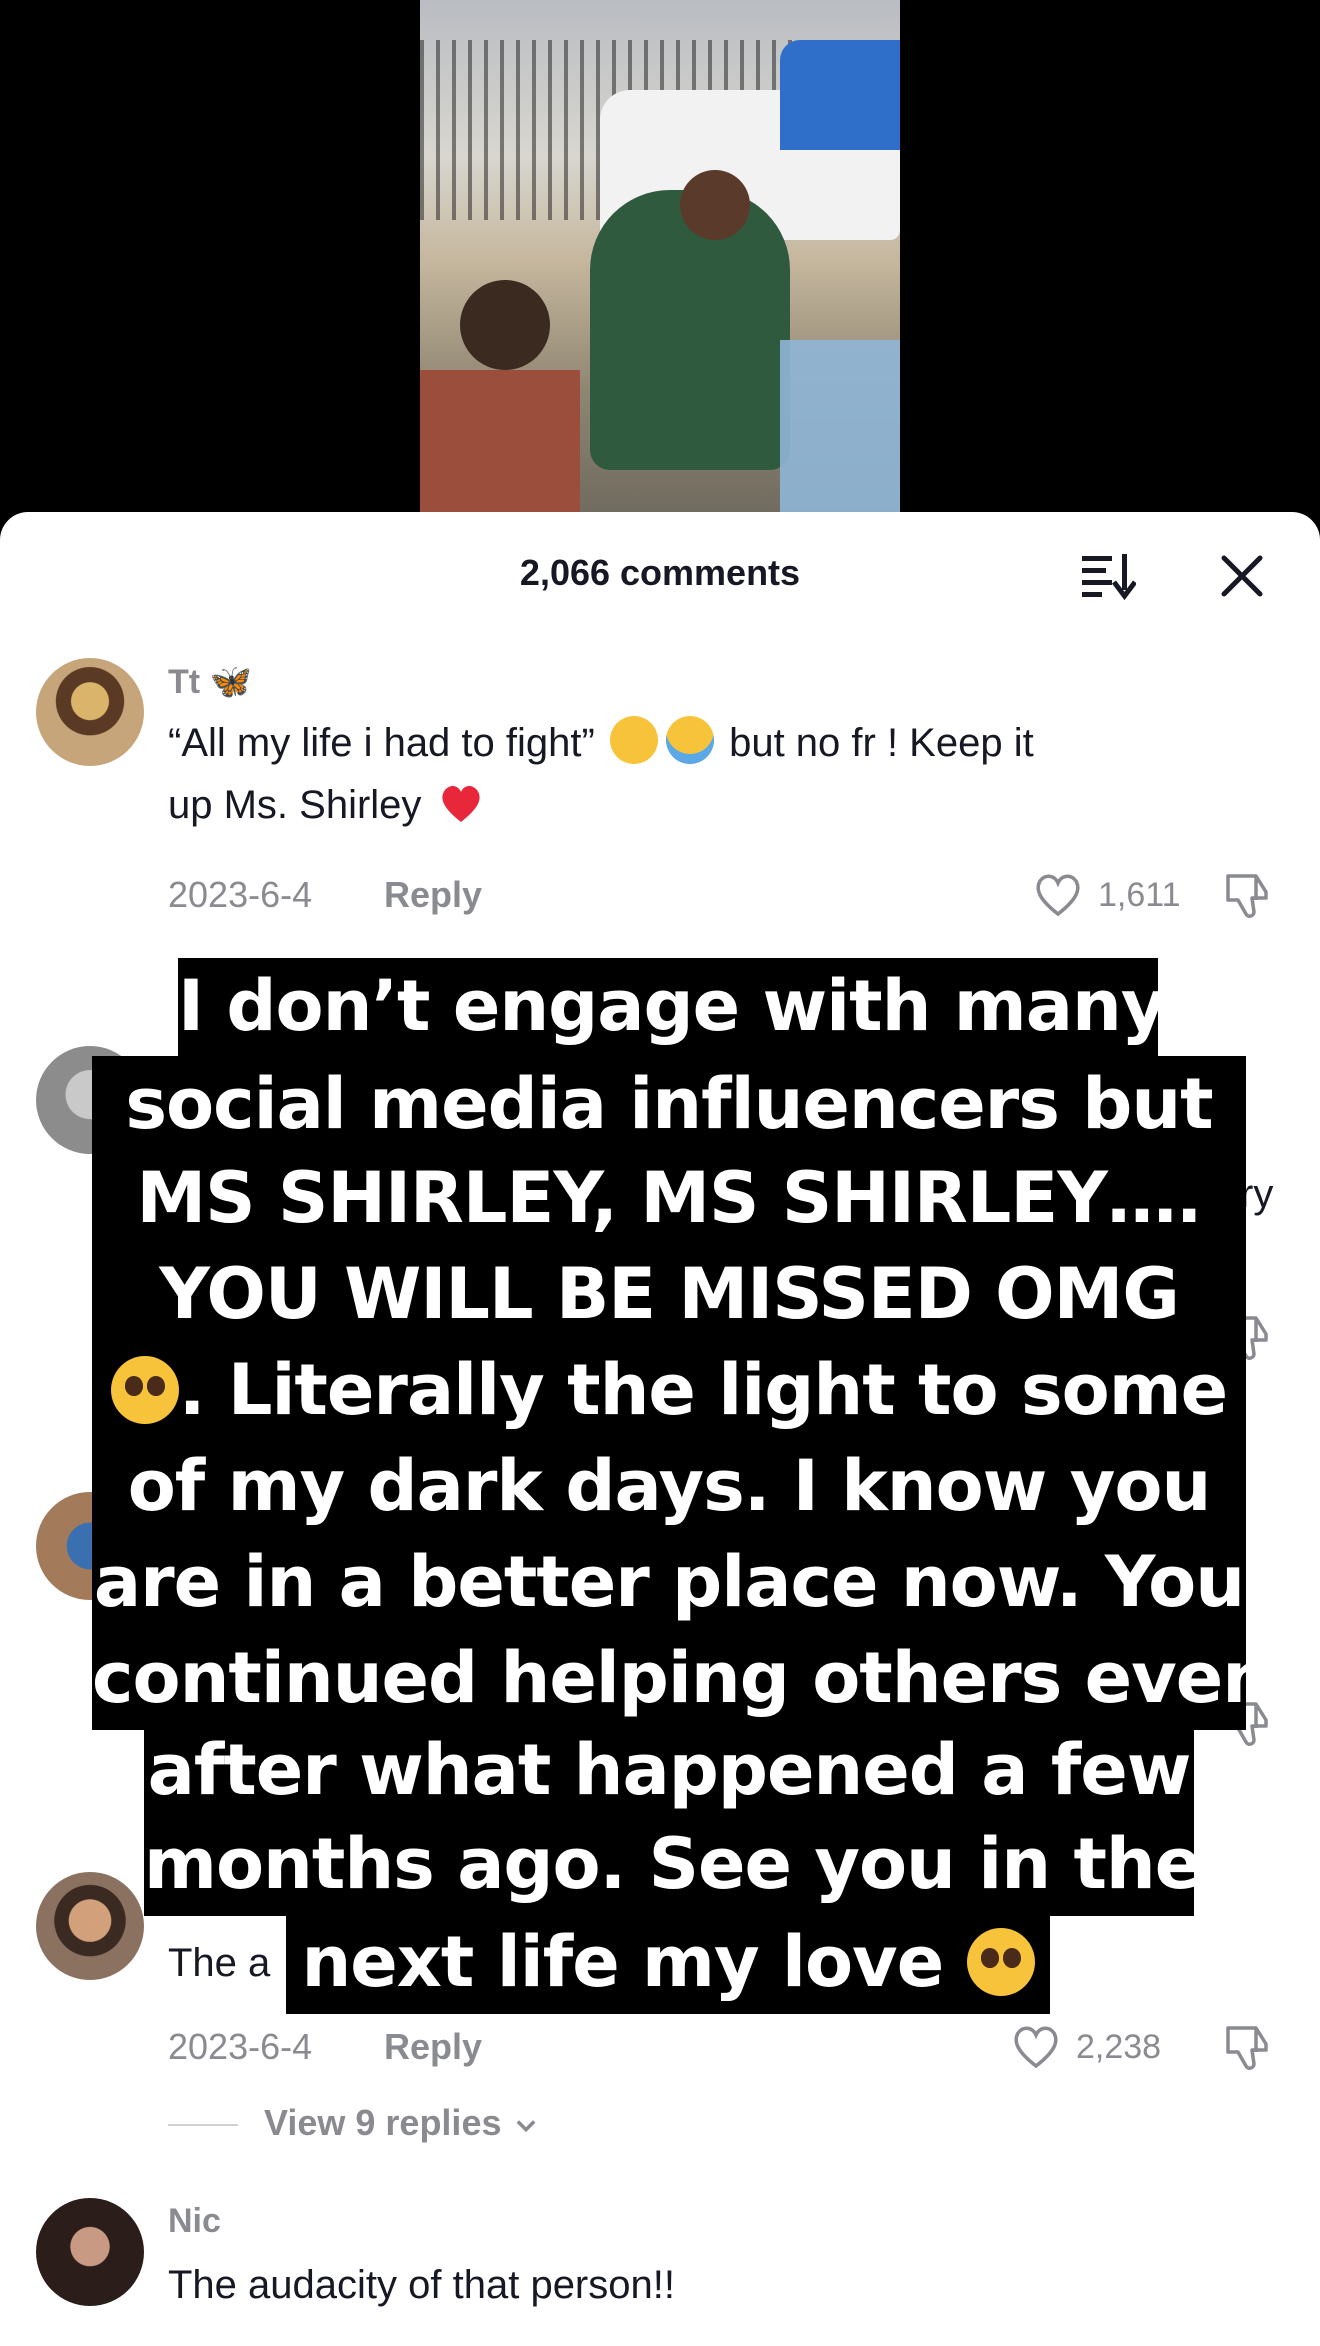  Describe the element at coordinates (381, 743) in the screenshot. I see `comment-text-part: “All my life i had to fight”` at that location.